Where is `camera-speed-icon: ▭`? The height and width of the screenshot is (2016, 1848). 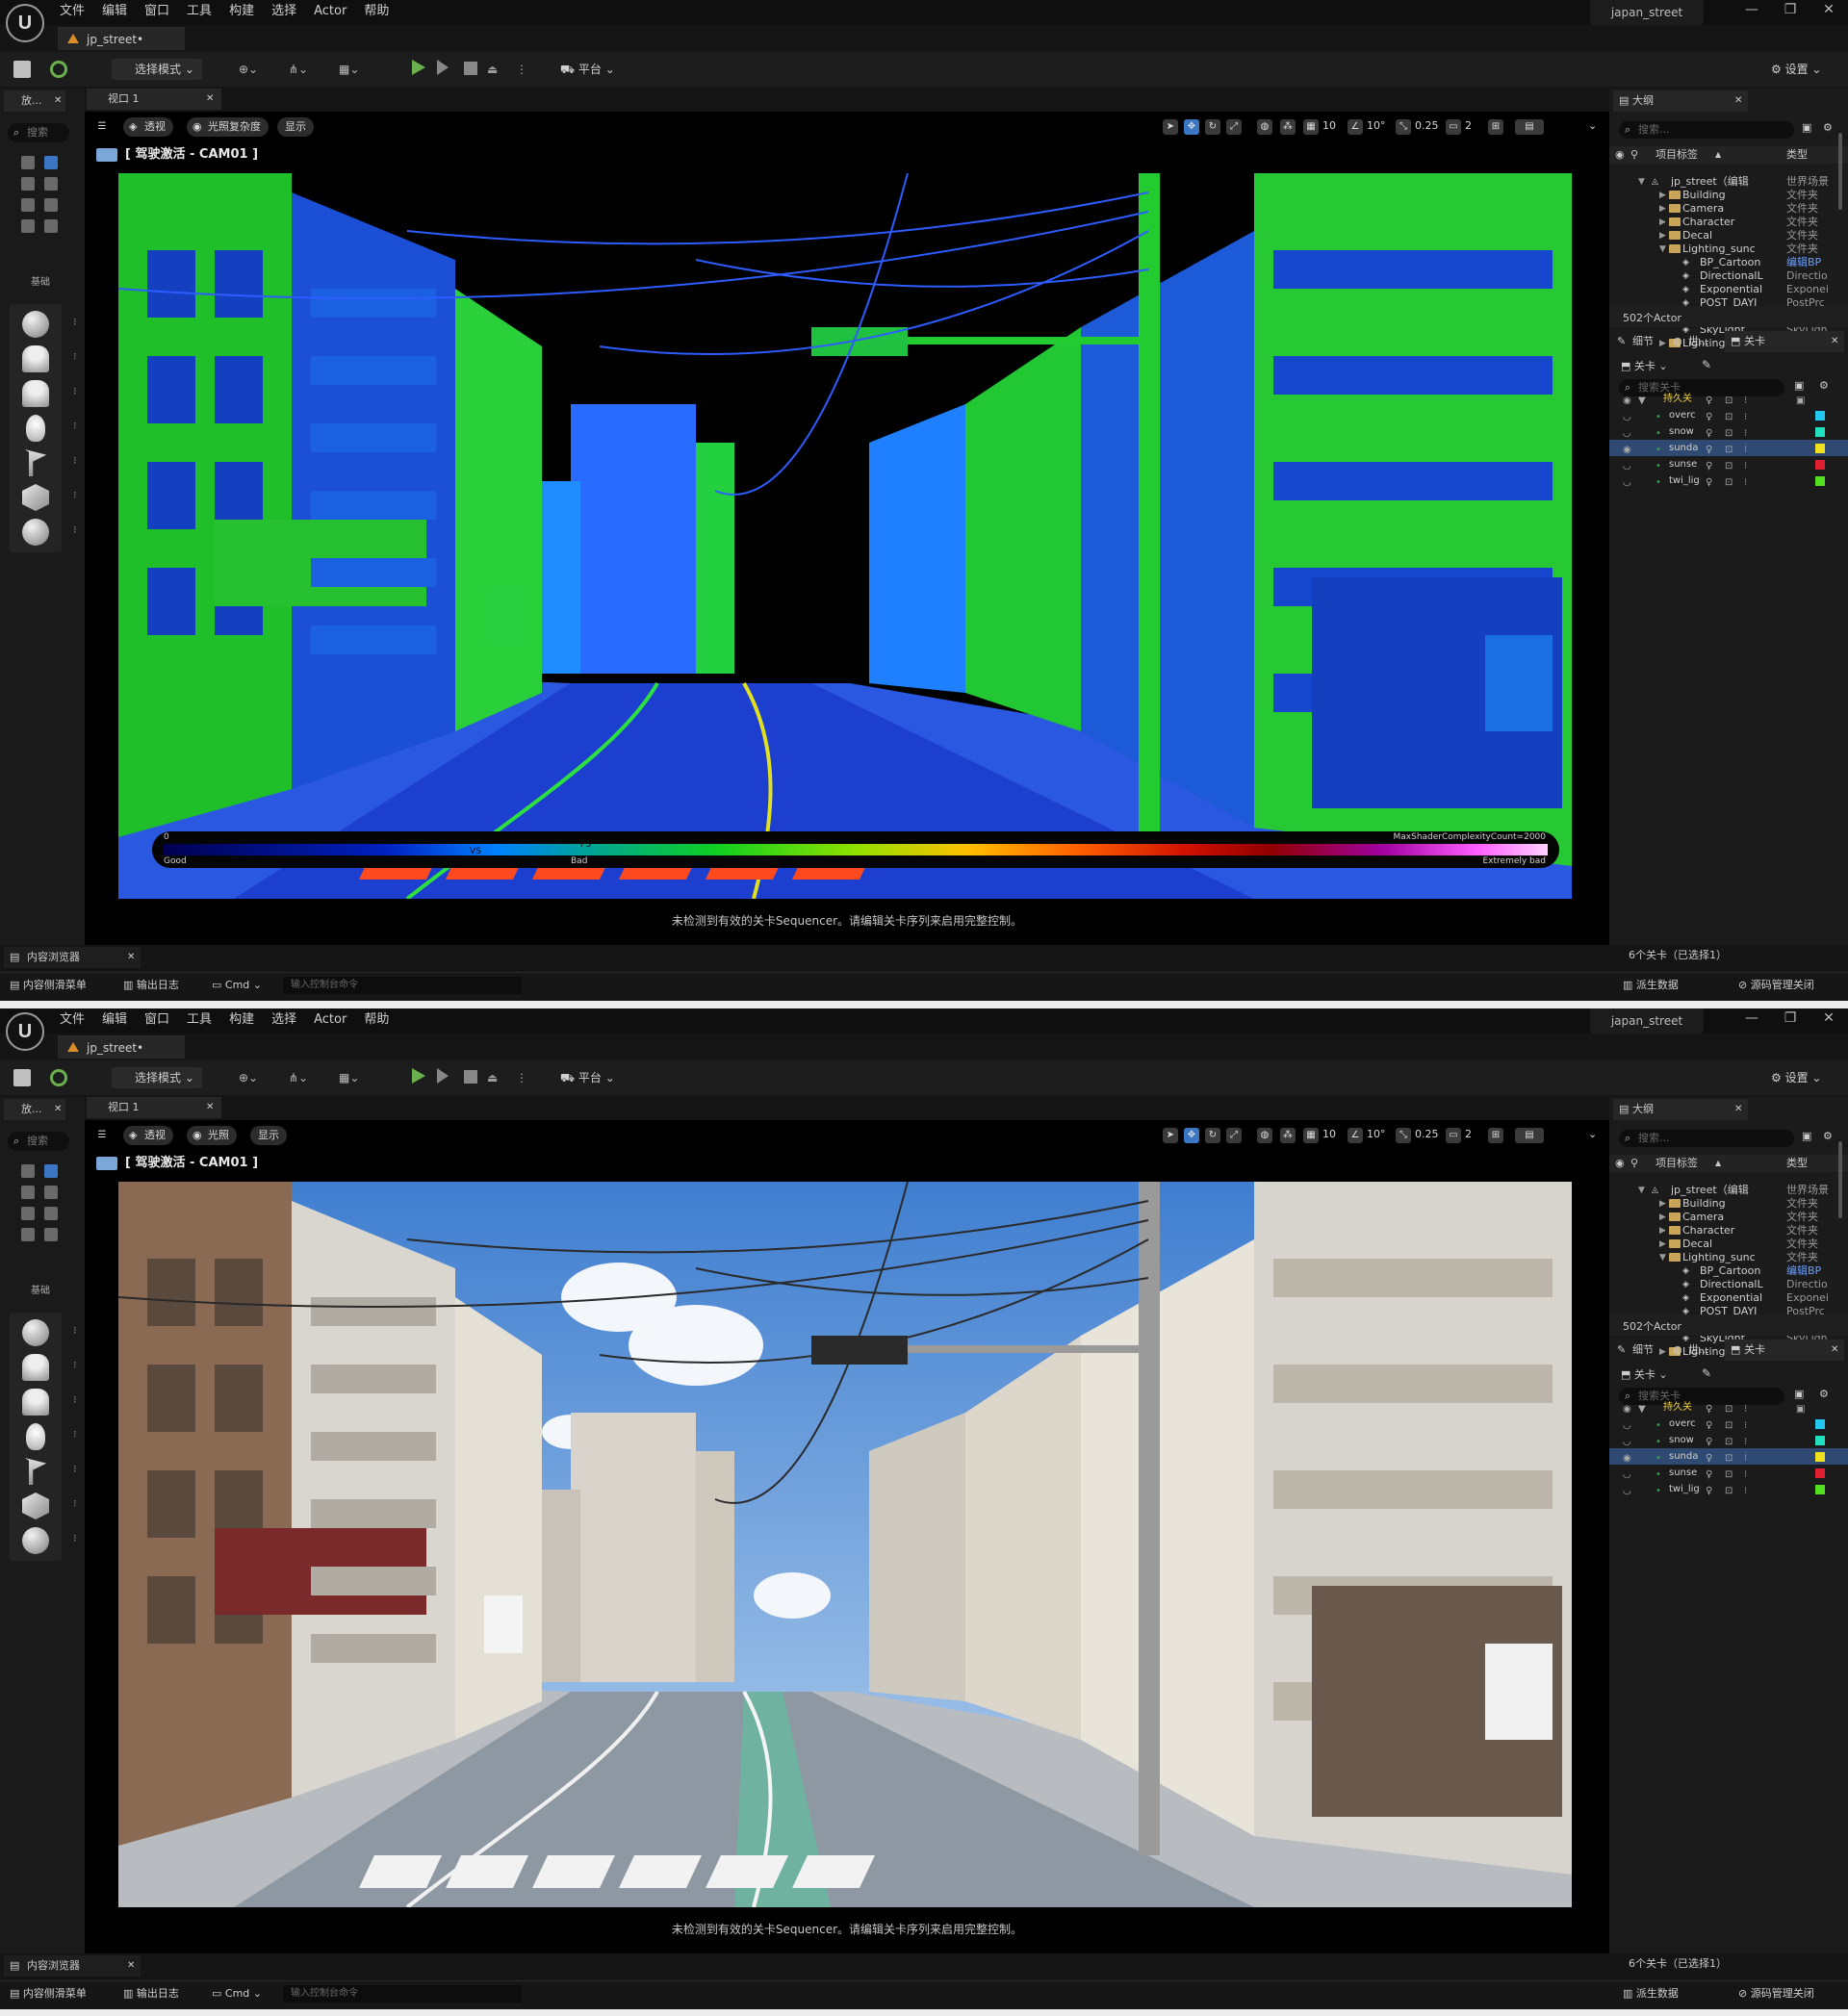 camera-speed-icon: ▭ is located at coordinates (1453, 1135).